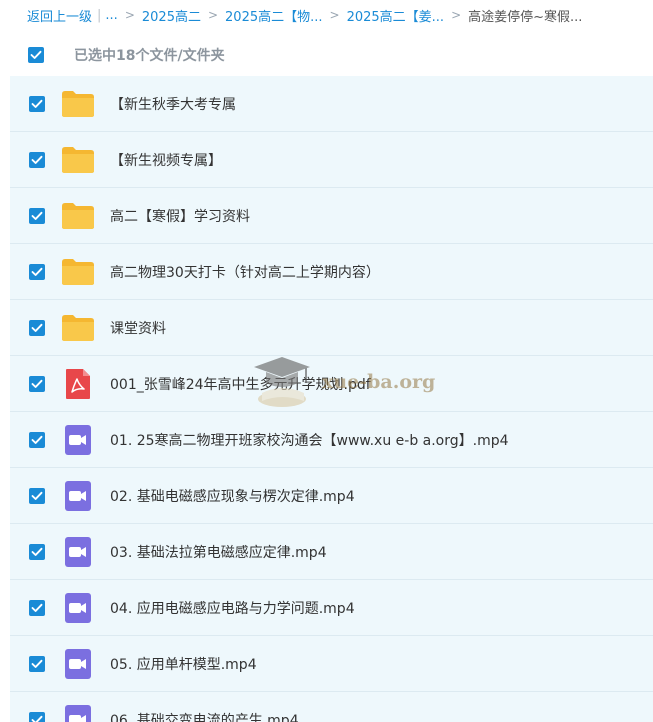  I want to click on file-row: 03. 基础法拉第电磁感应定律.mp4, so click(331, 552).